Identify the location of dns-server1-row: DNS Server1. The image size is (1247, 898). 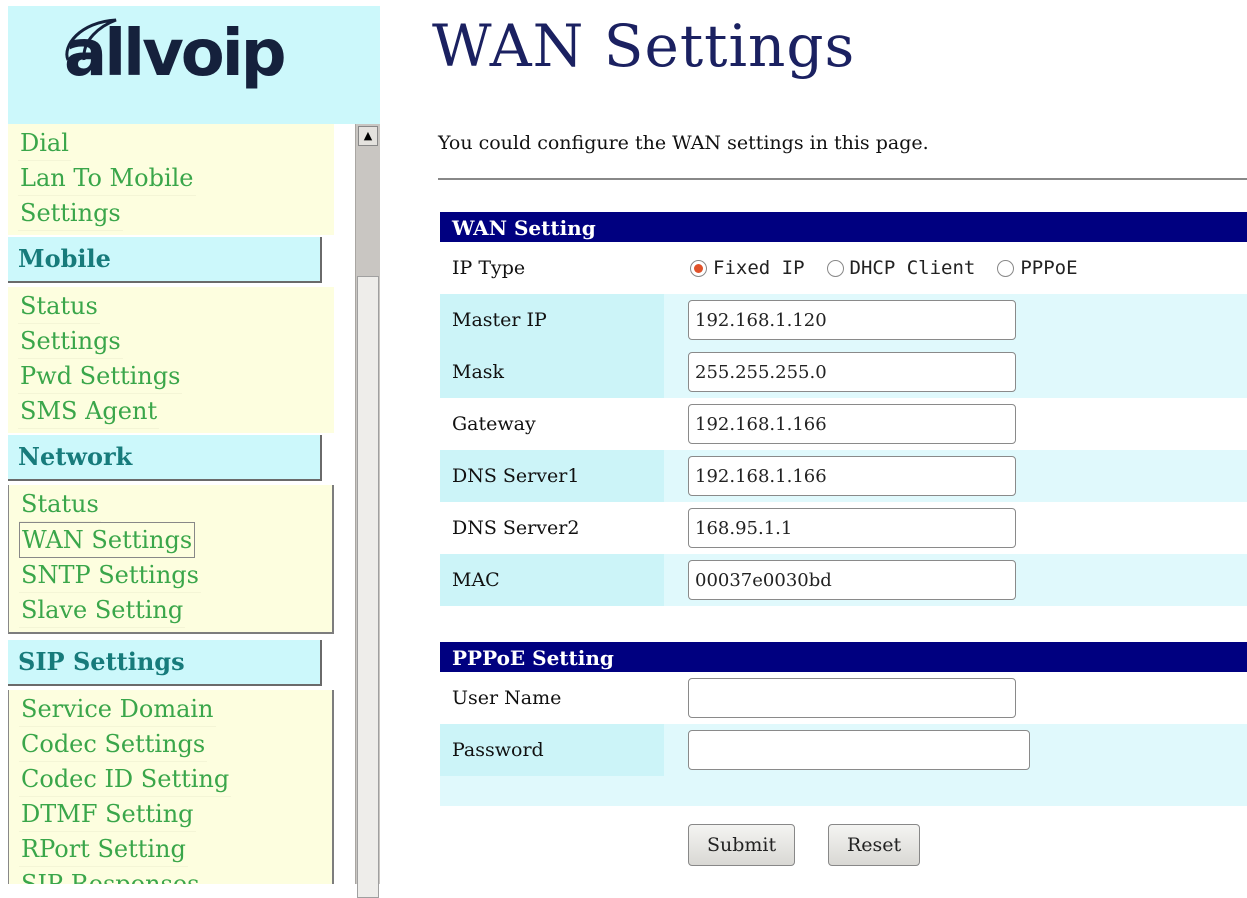
(843, 476).